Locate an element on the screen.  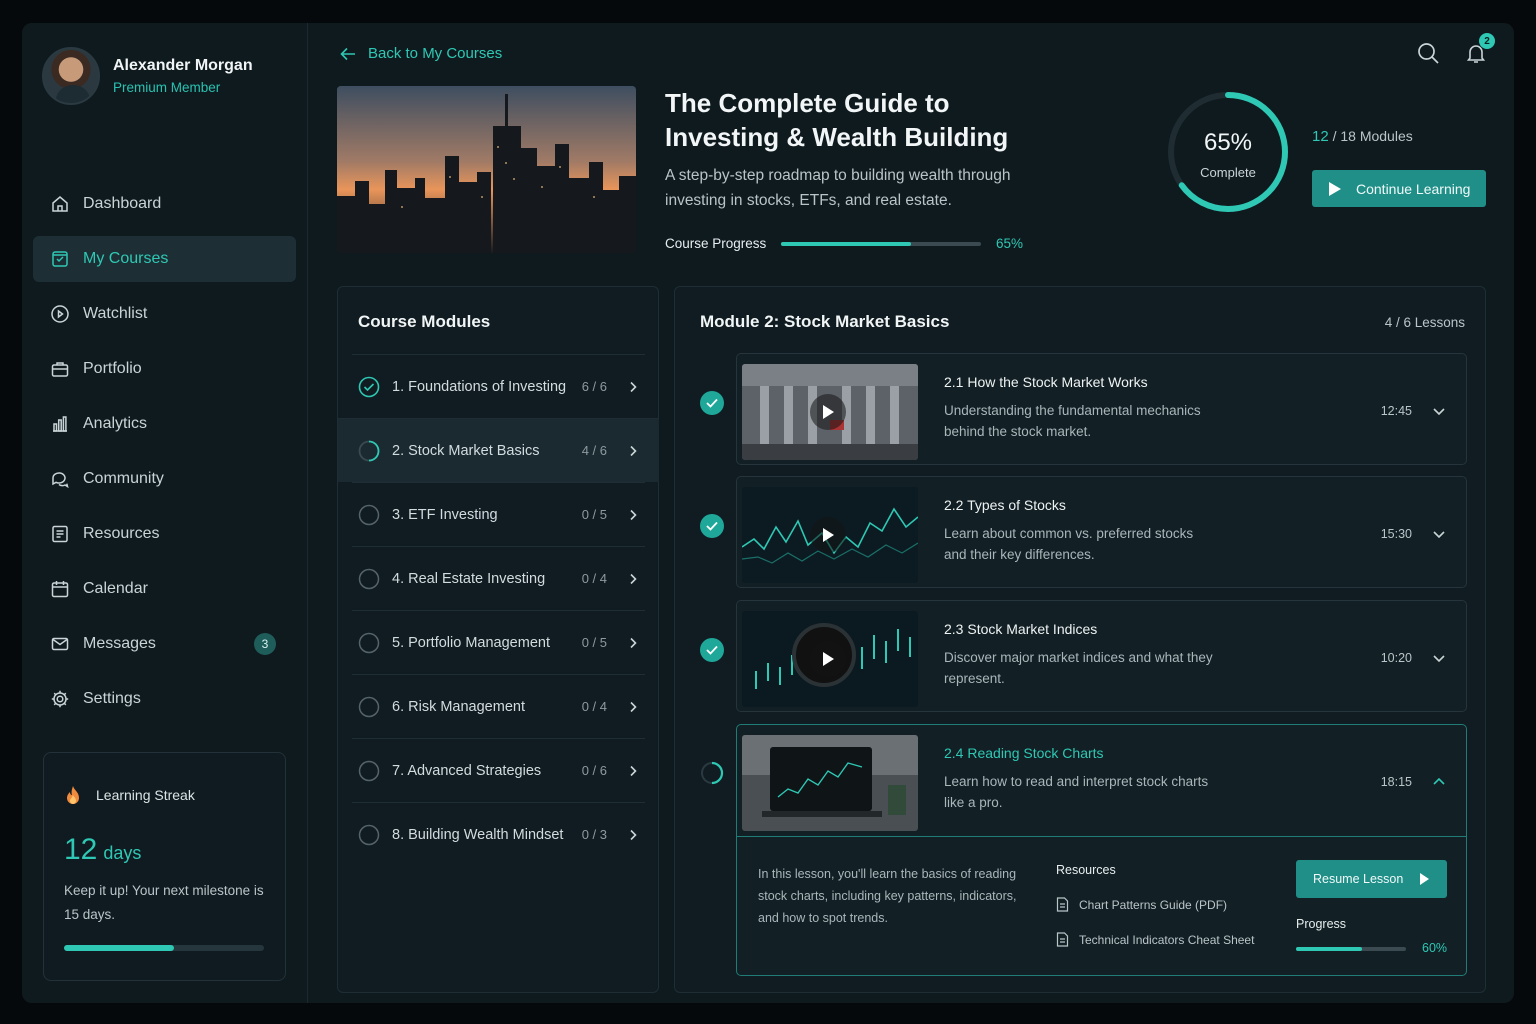
module-item: 5. Portfolio Management 0 / 5 is located at coordinates (498, 642).